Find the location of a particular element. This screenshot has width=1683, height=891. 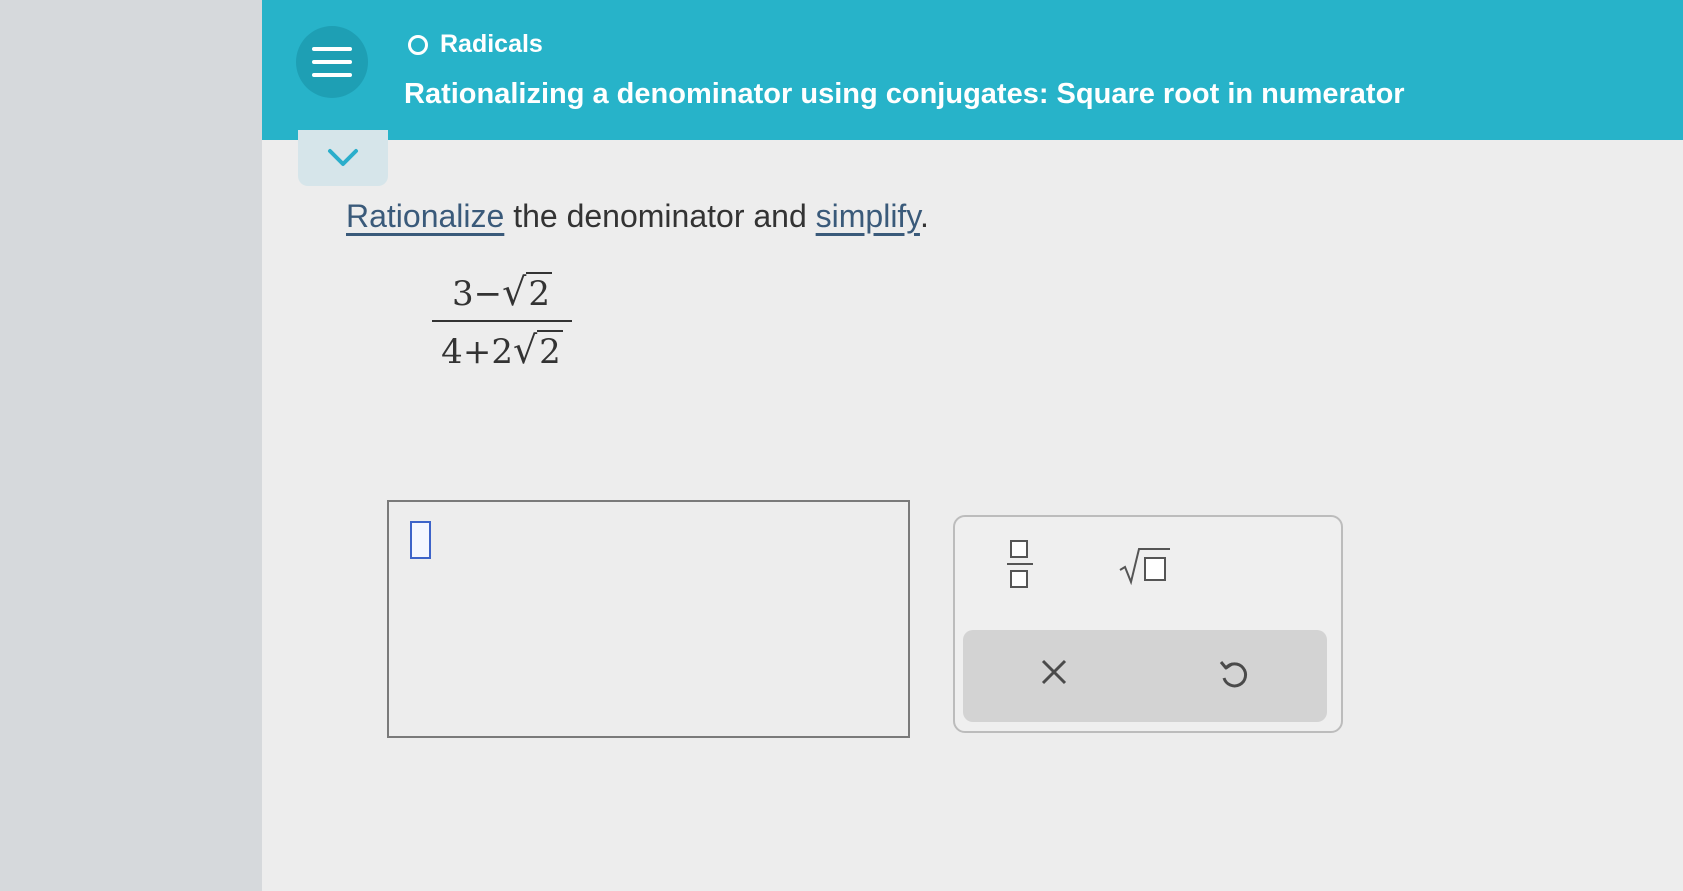

numerator-whole: 3 is located at coordinates (463, 294).